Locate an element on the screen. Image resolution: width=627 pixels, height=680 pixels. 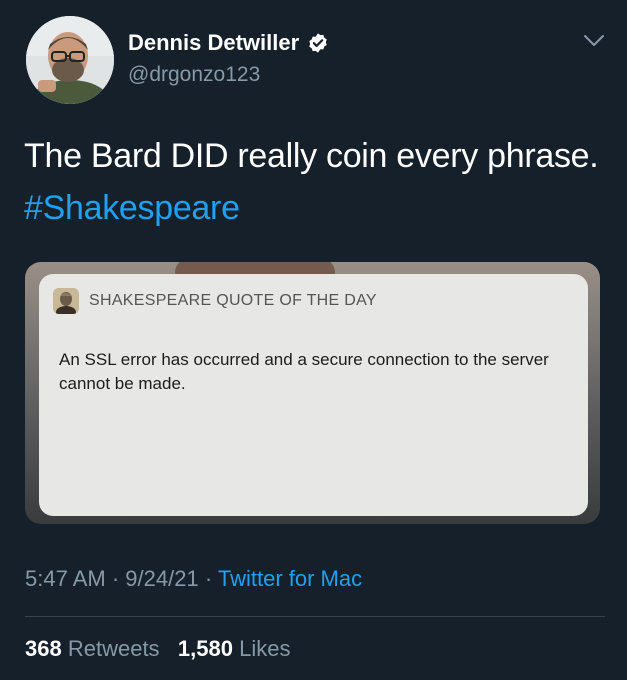
hashtag-link: #Shakespeare is located at coordinates (132, 208).